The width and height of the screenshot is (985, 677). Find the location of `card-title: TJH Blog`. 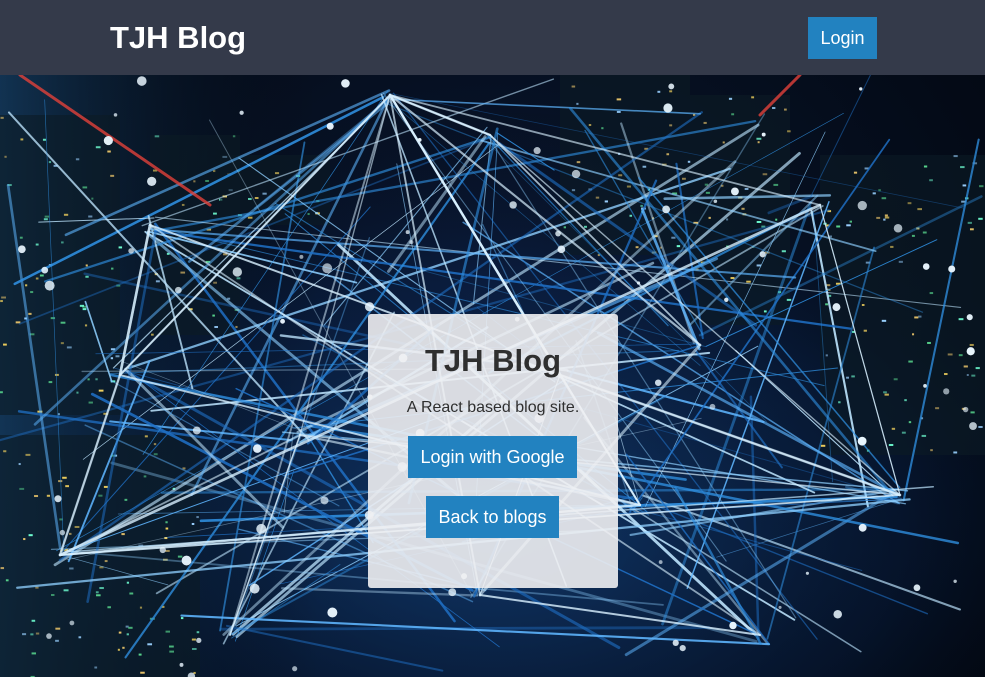

card-title: TJH Blog is located at coordinates (493, 360).